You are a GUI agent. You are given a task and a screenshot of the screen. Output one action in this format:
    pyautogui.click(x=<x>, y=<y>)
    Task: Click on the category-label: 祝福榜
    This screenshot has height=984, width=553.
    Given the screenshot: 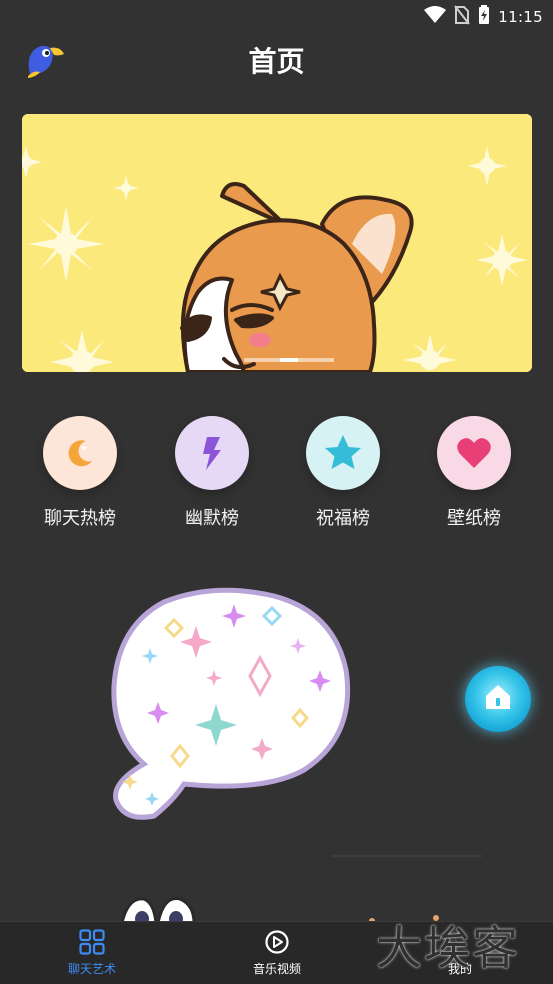 What is the action you would take?
    pyautogui.click(x=343, y=518)
    